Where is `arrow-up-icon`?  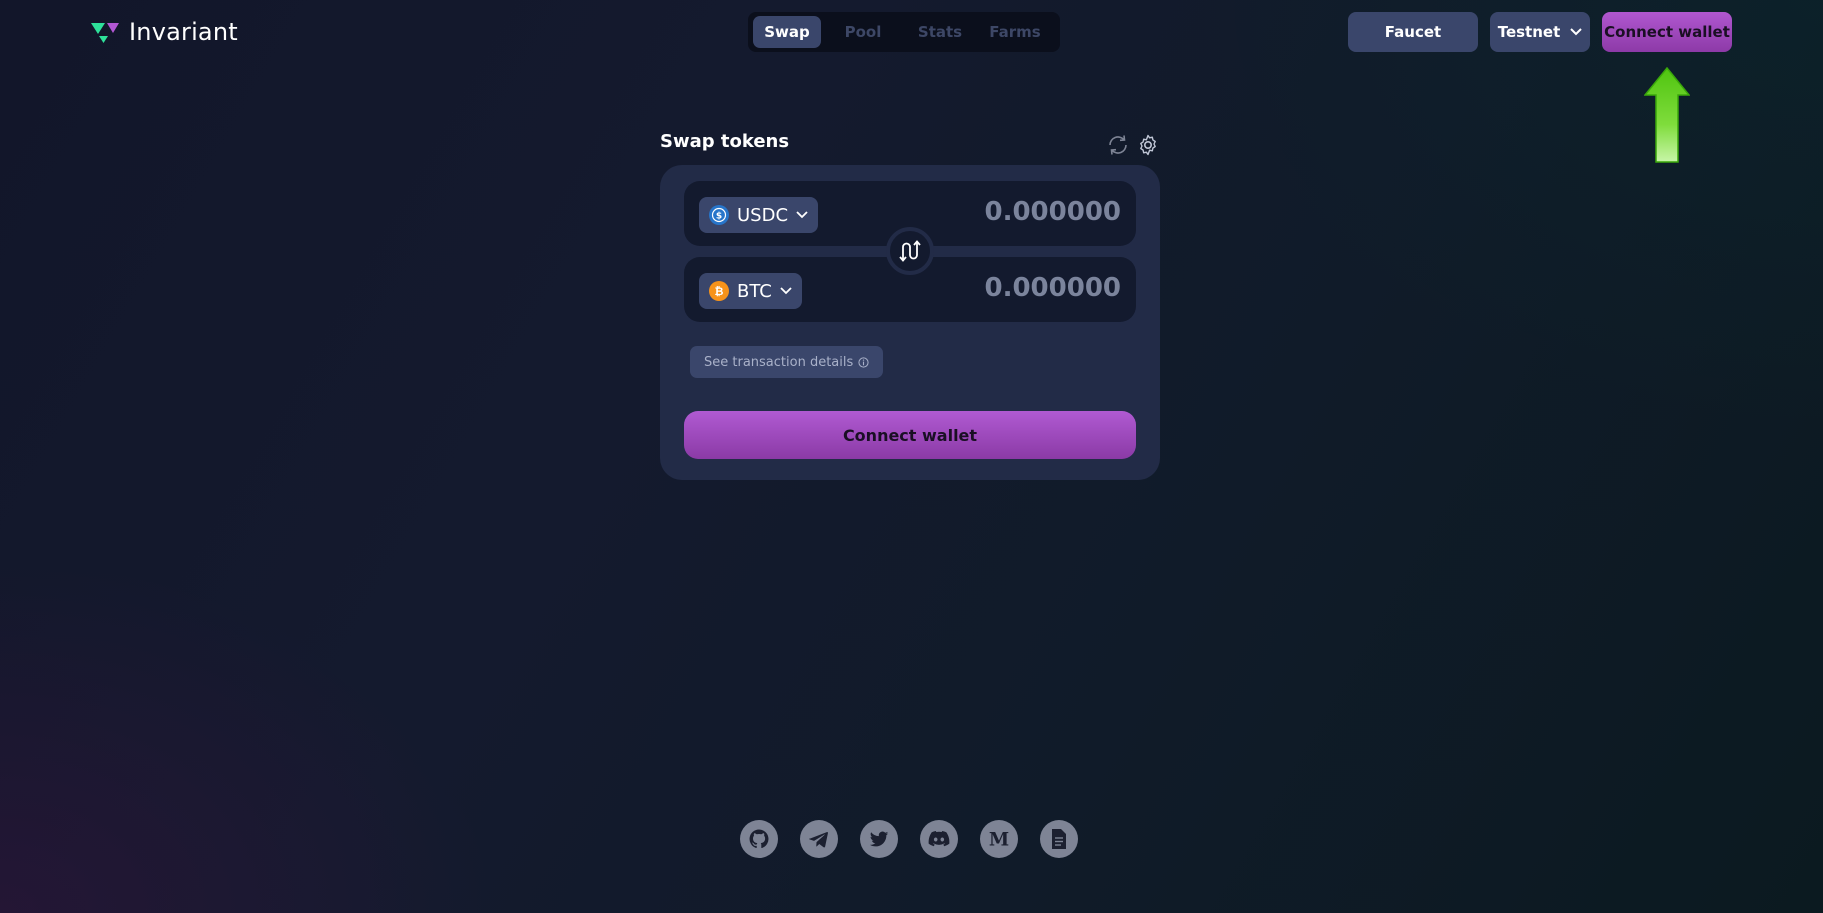
arrow-up-icon is located at coordinates (1667, 115).